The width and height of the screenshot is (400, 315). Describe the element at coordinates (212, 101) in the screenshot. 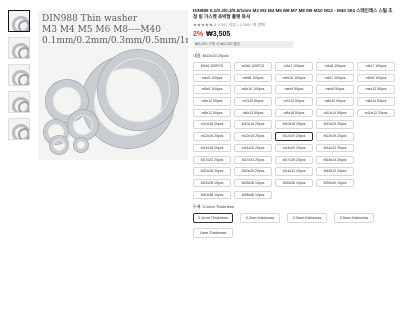

I see `size-option-chip: m6x12 50pcs` at that location.